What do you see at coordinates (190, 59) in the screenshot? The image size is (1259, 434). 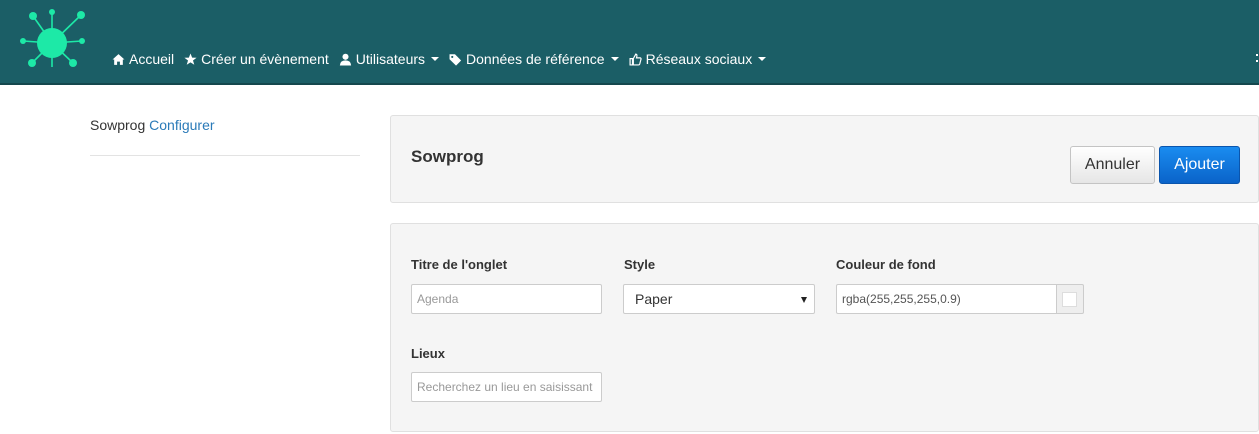 I see `star-icon` at bounding box center [190, 59].